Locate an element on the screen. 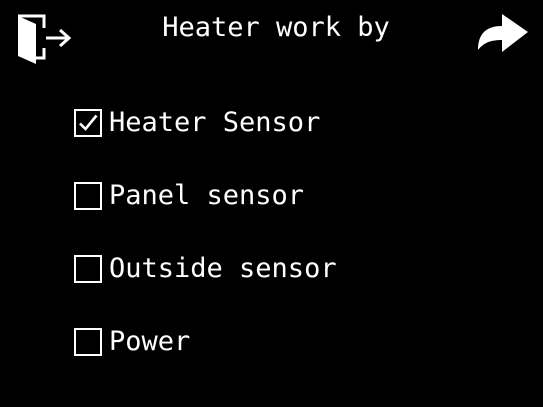 This screenshot has height=407, width=543. option-heater-sensor: Heater Sensor is located at coordinates (284, 123).